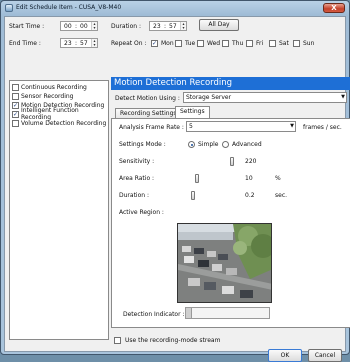 The height and width of the screenshot is (362, 350). I want to click on repeat-day-label: Tue, so click(190, 43).